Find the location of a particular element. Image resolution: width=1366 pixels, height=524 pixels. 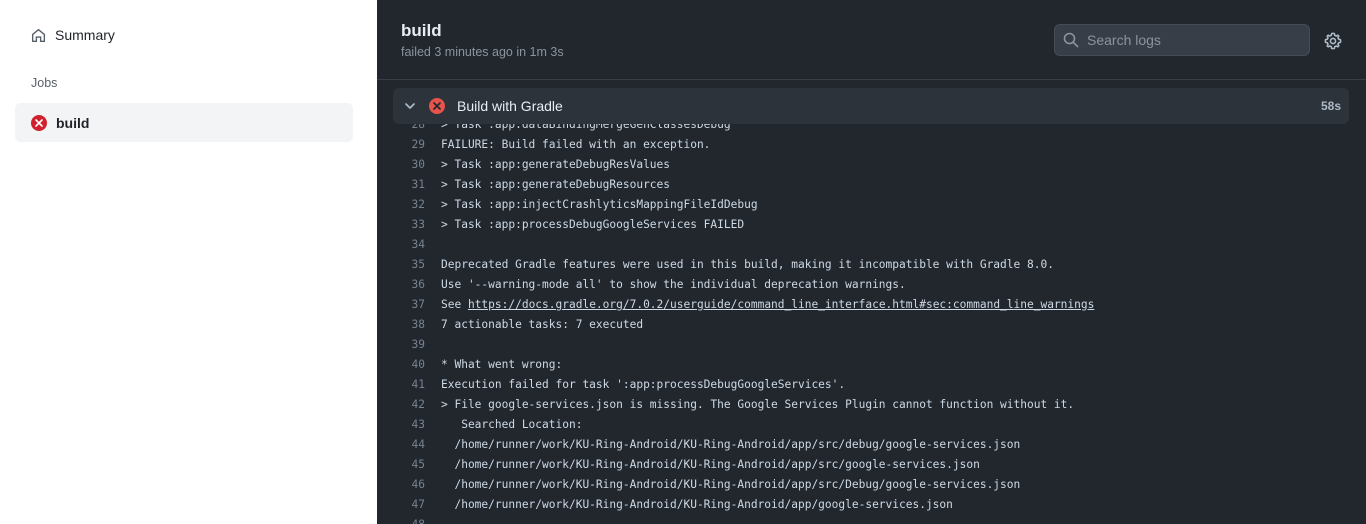

search-logs-box is located at coordinates (1182, 40).